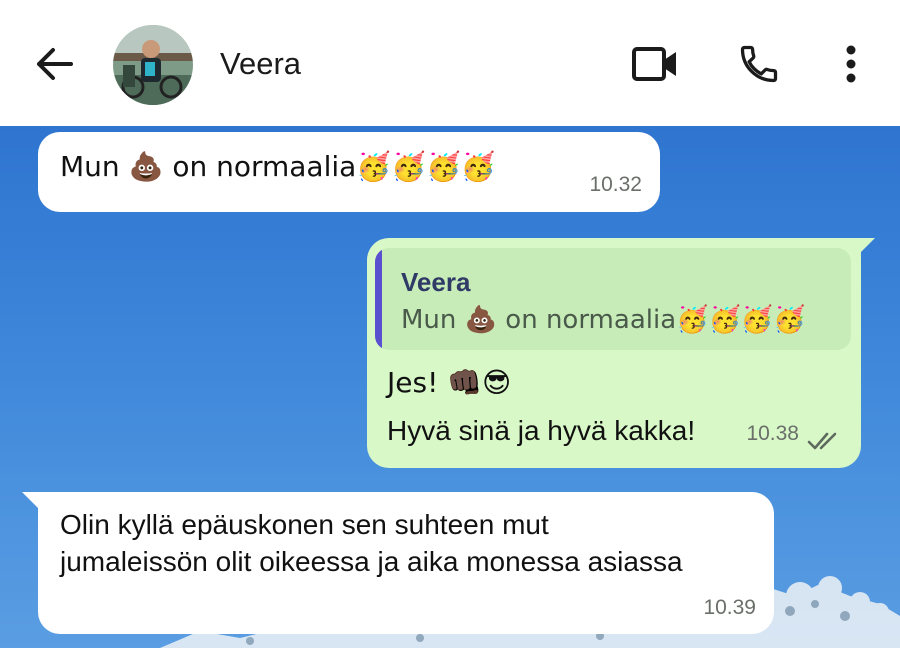 This screenshot has height=648, width=900. What do you see at coordinates (615, 184) in the screenshot?
I see `message-time: 10.32` at bounding box center [615, 184].